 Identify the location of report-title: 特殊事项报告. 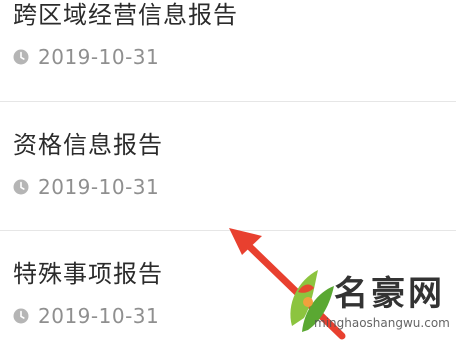
(88, 274).